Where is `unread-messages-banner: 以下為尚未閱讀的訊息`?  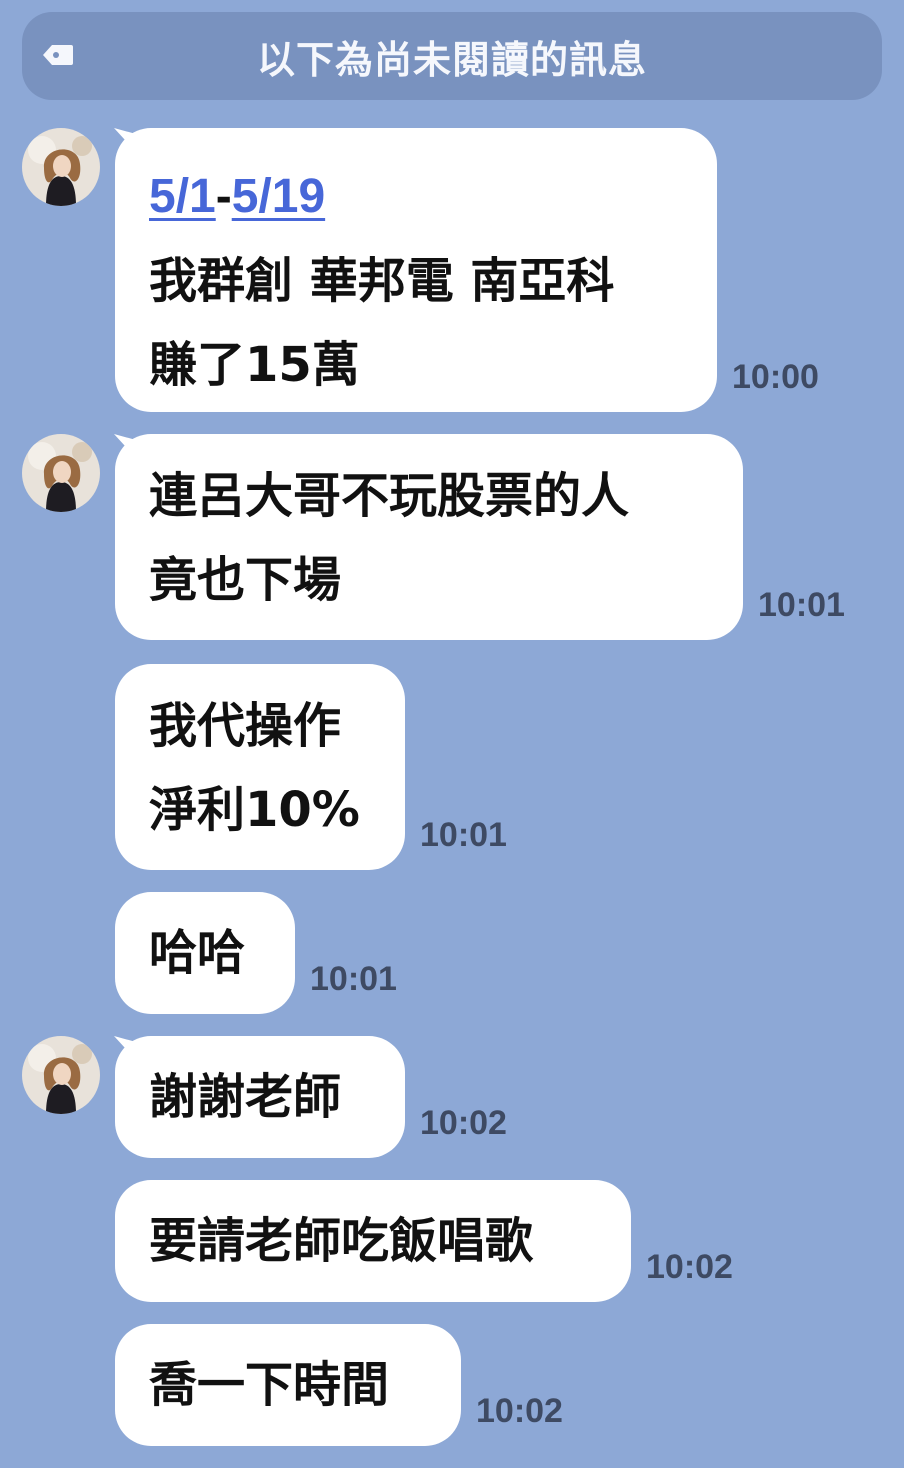 unread-messages-banner: 以下為尚未閱讀的訊息 is located at coordinates (452, 56).